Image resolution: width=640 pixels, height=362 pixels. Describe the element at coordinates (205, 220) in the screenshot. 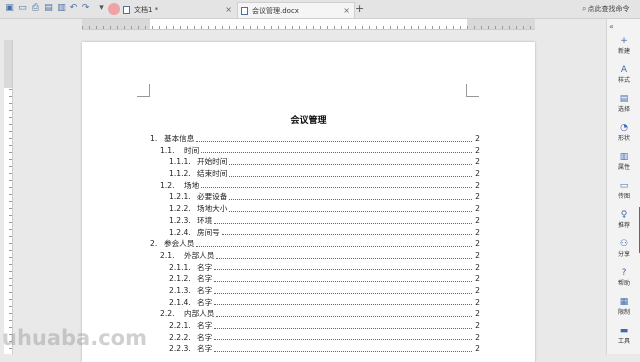

I see `toc-text: 环境` at that location.